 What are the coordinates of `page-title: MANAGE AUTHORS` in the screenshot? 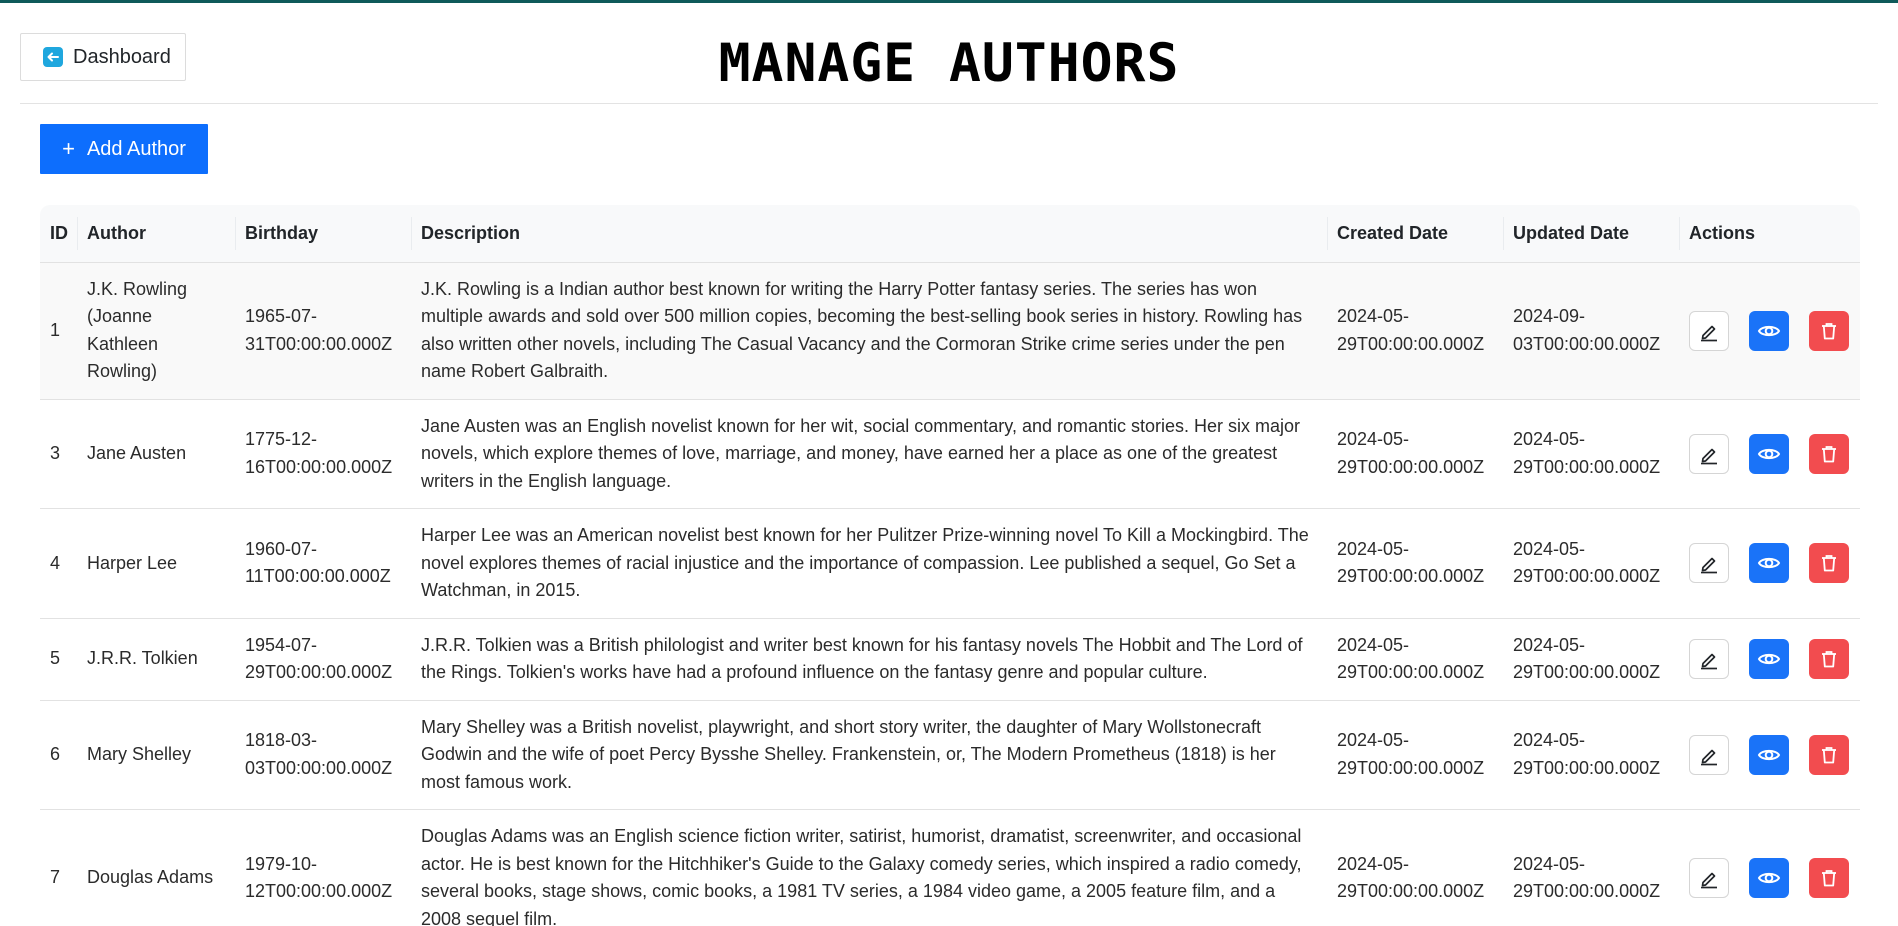 It's located at (949, 63).